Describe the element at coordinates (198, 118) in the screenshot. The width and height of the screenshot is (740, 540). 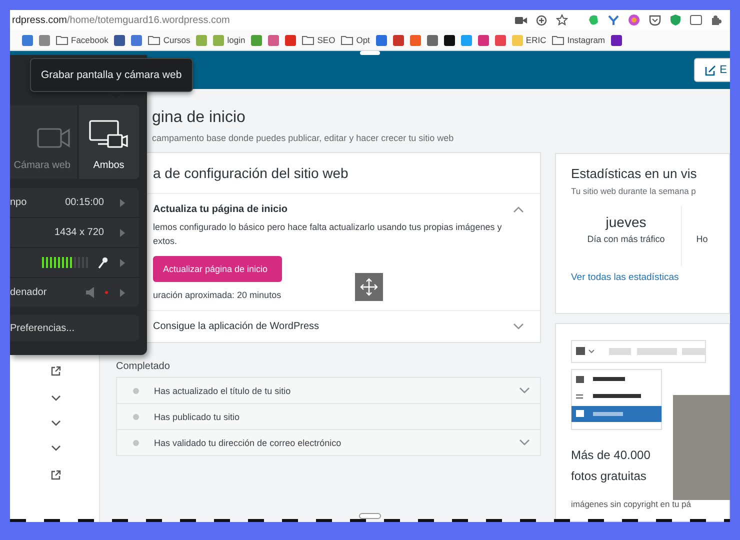
I see `page-title: gina de inicio` at that location.